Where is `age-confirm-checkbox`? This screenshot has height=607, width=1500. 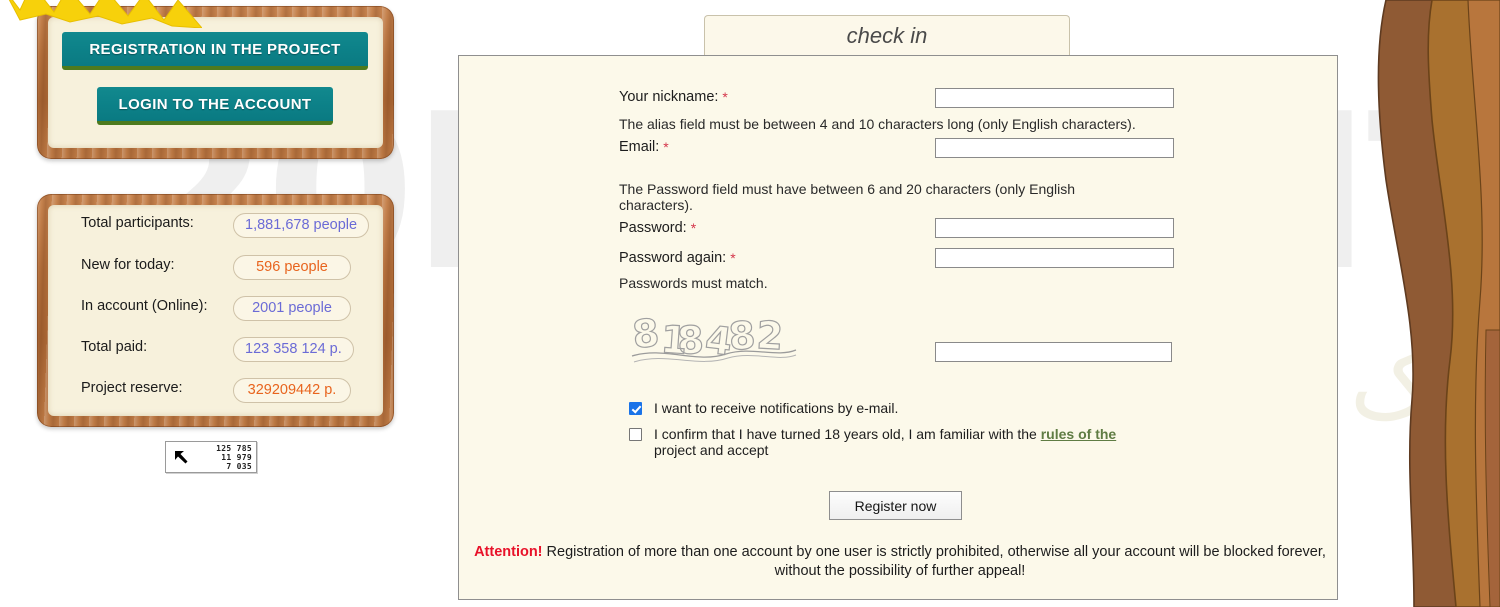 age-confirm-checkbox is located at coordinates (635, 434).